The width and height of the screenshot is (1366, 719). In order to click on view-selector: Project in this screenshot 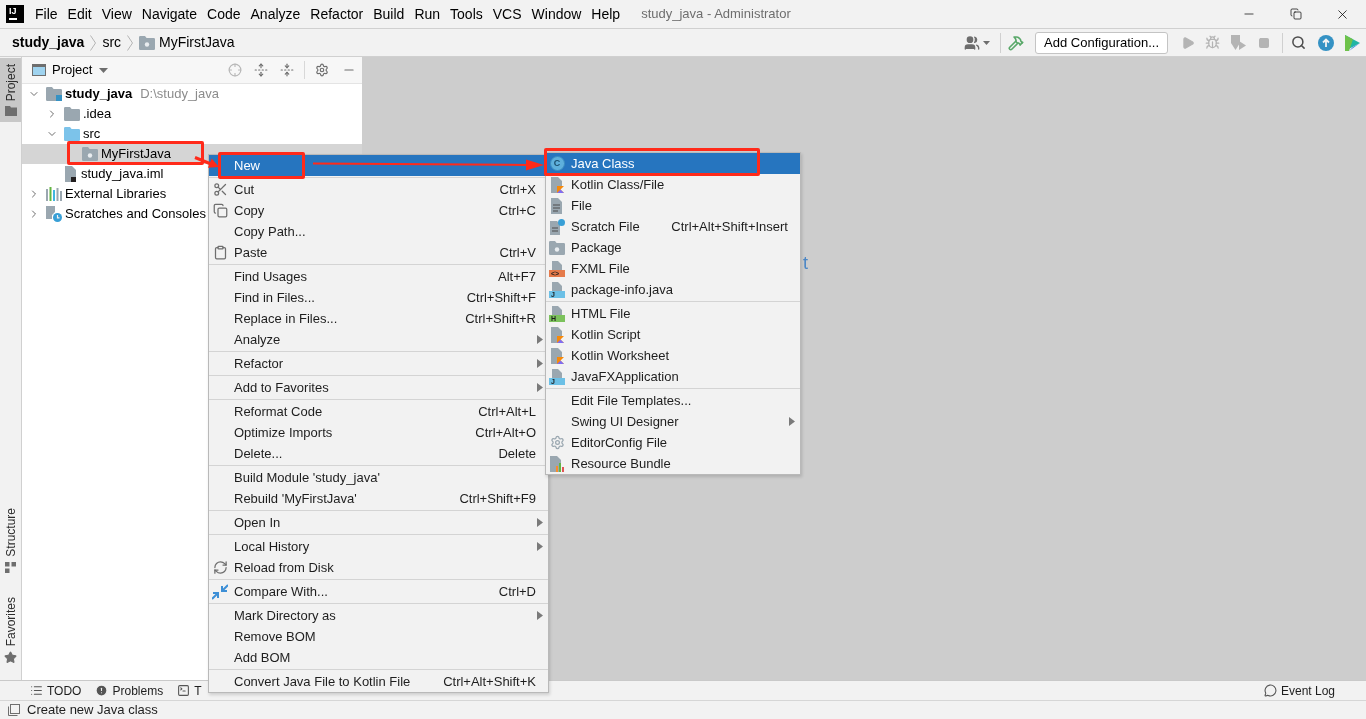, I will do `click(80, 70)`.